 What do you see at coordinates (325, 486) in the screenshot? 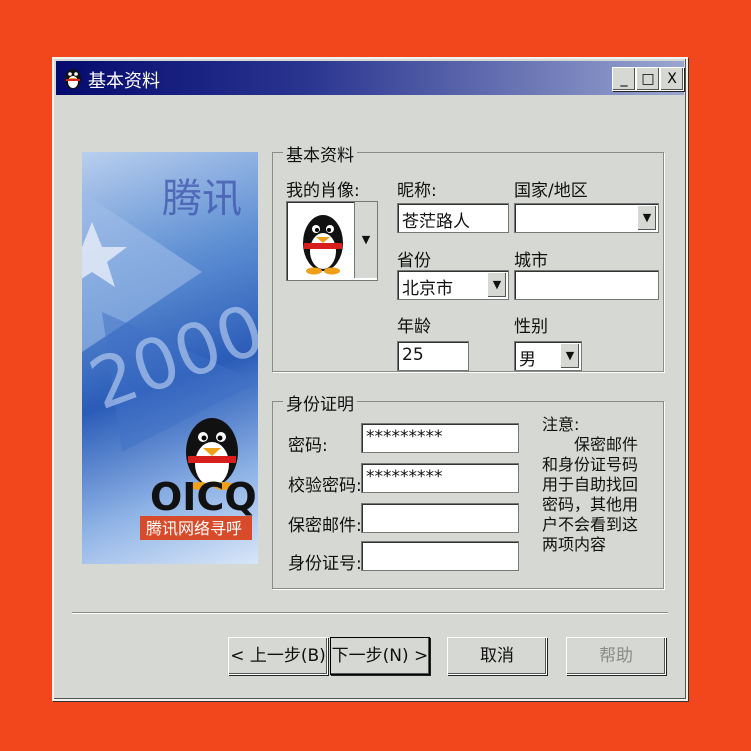
I see `confirm-password-label: 校验密码:` at bounding box center [325, 486].